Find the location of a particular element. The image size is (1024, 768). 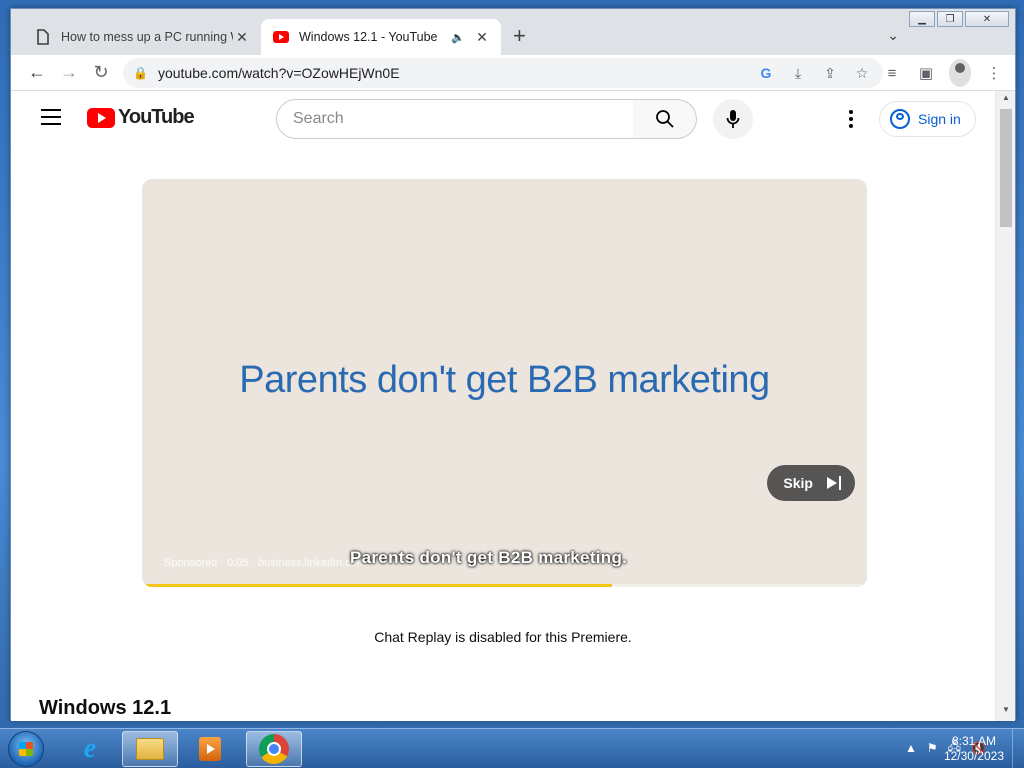

share-icon: ⇪ is located at coordinates (830, 73).